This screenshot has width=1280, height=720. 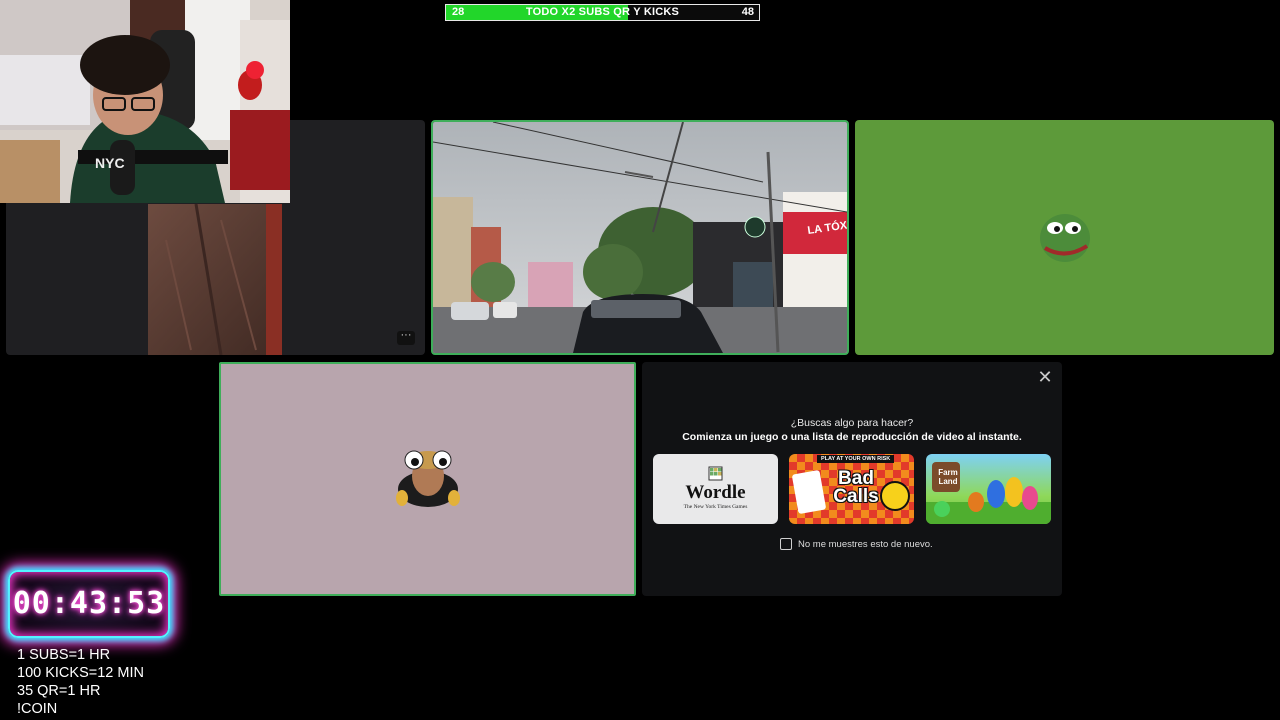 What do you see at coordinates (110, 163) in the screenshot?
I see `svg-text: NYC` at bounding box center [110, 163].